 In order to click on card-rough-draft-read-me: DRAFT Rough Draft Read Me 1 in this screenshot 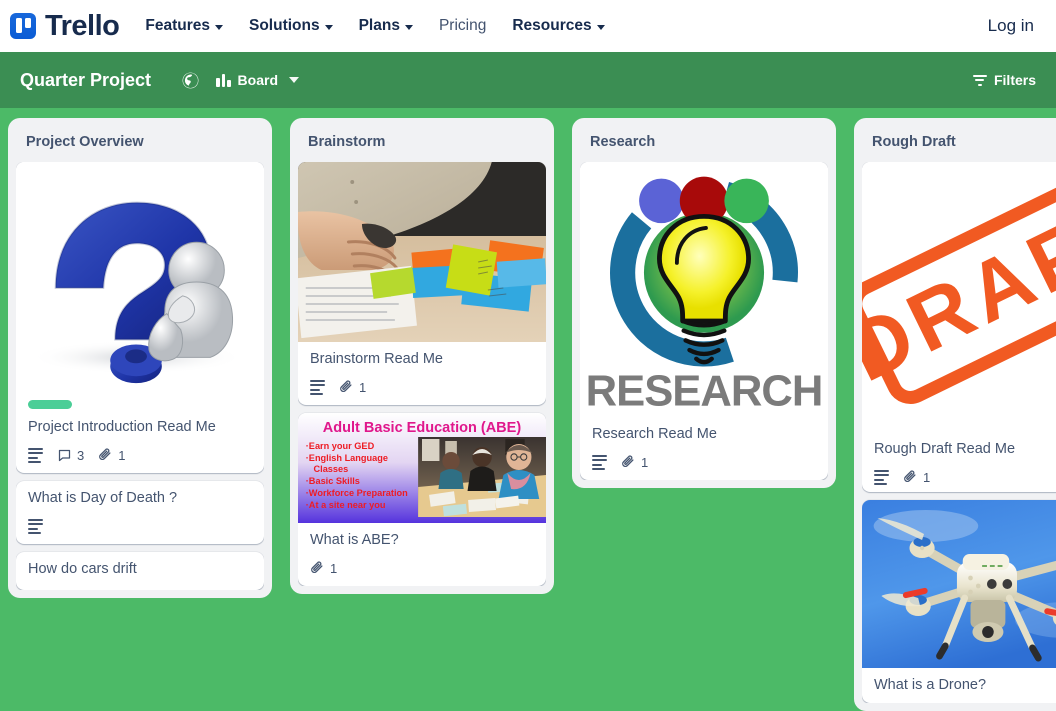, I will do `click(959, 327)`.